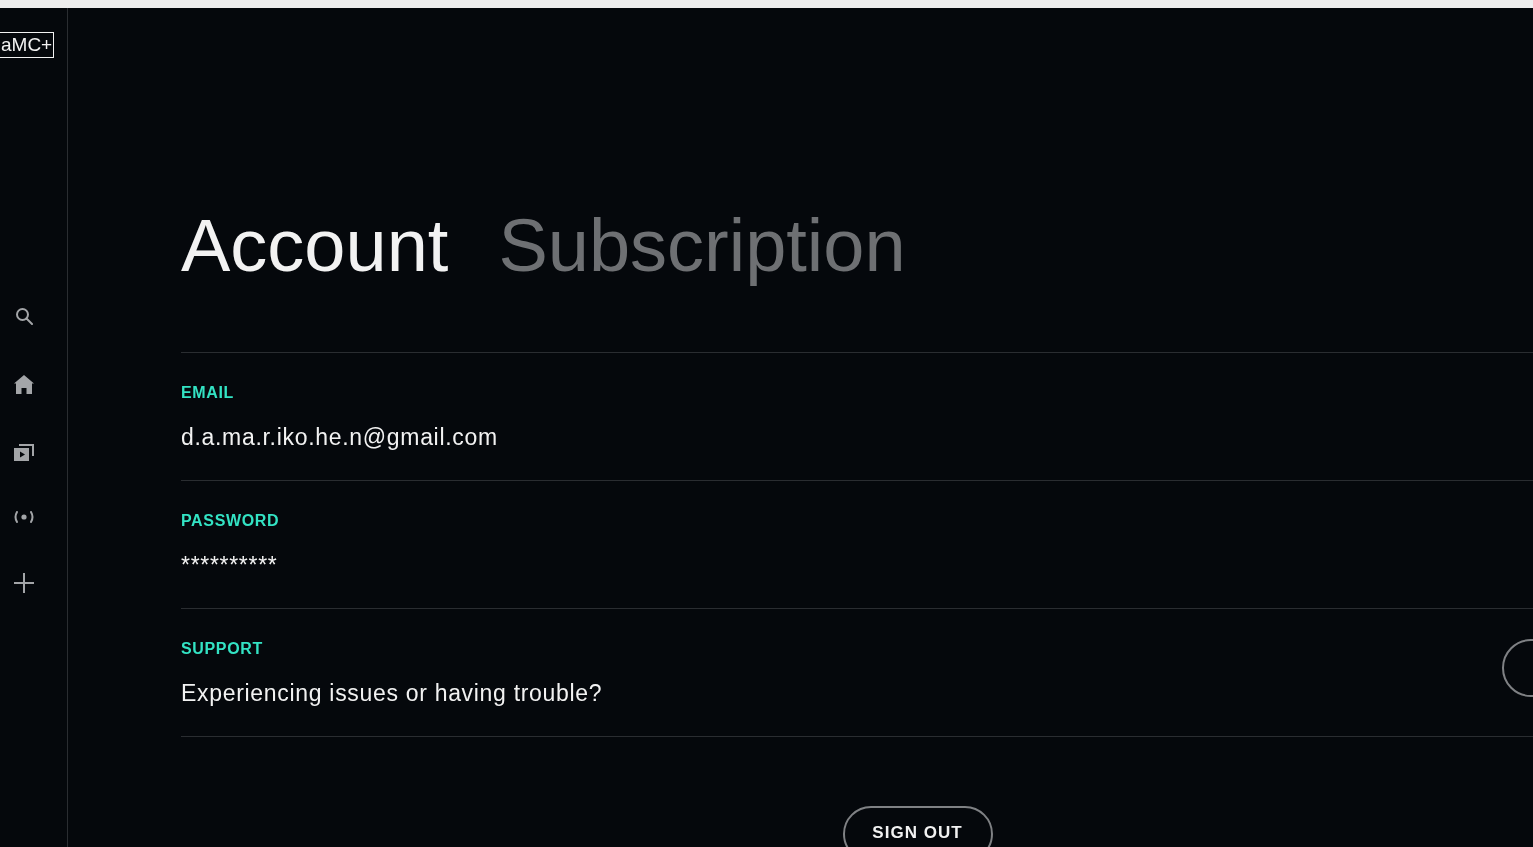  What do you see at coordinates (229, 565) in the screenshot?
I see `section-value: **********` at bounding box center [229, 565].